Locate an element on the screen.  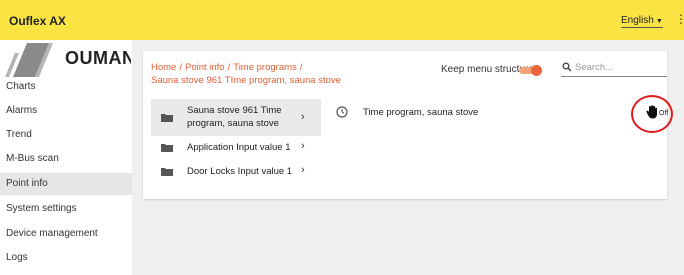
list-item: Application Input value 1 › is located at coordinates (236, 148).